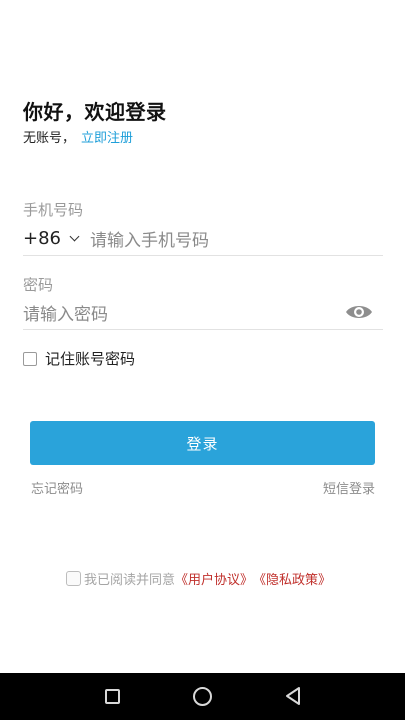 The image size is (405, 720). What do you see at coordinates (53, 210) in the screenshot?
I see `phone-label: 手机号码` at bounding box center [53, 210].